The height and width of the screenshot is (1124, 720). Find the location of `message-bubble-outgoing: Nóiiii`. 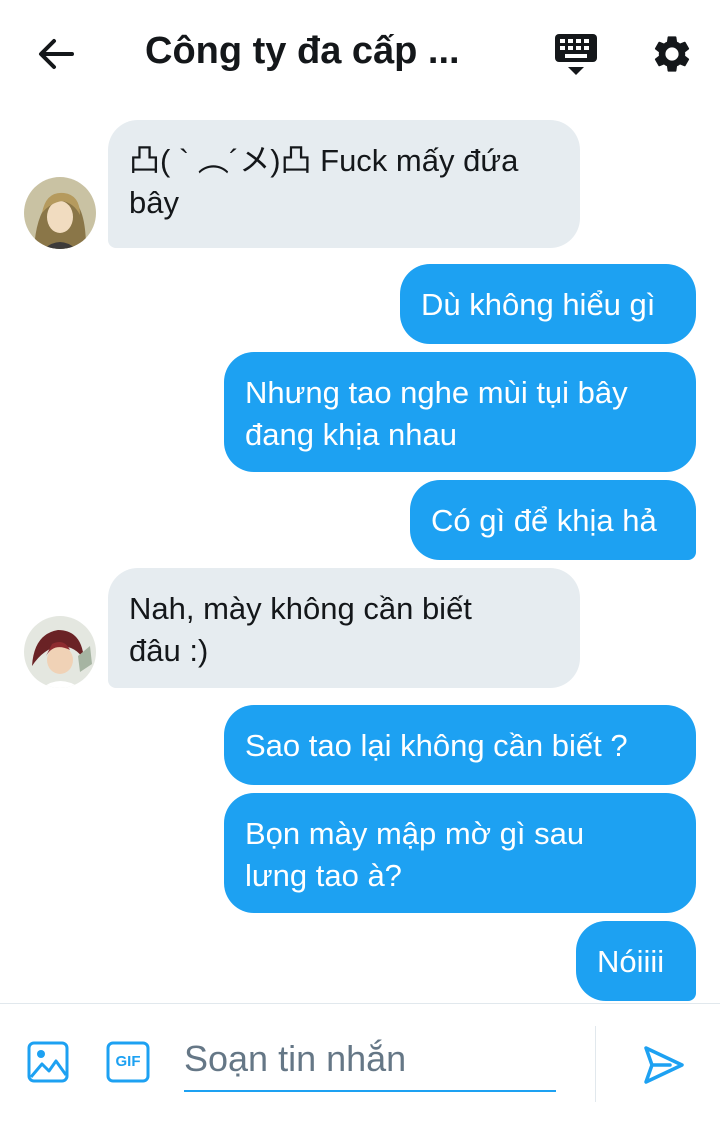

message-bubble-outgoing: Nóiiii is located at coordinates (636, 961).